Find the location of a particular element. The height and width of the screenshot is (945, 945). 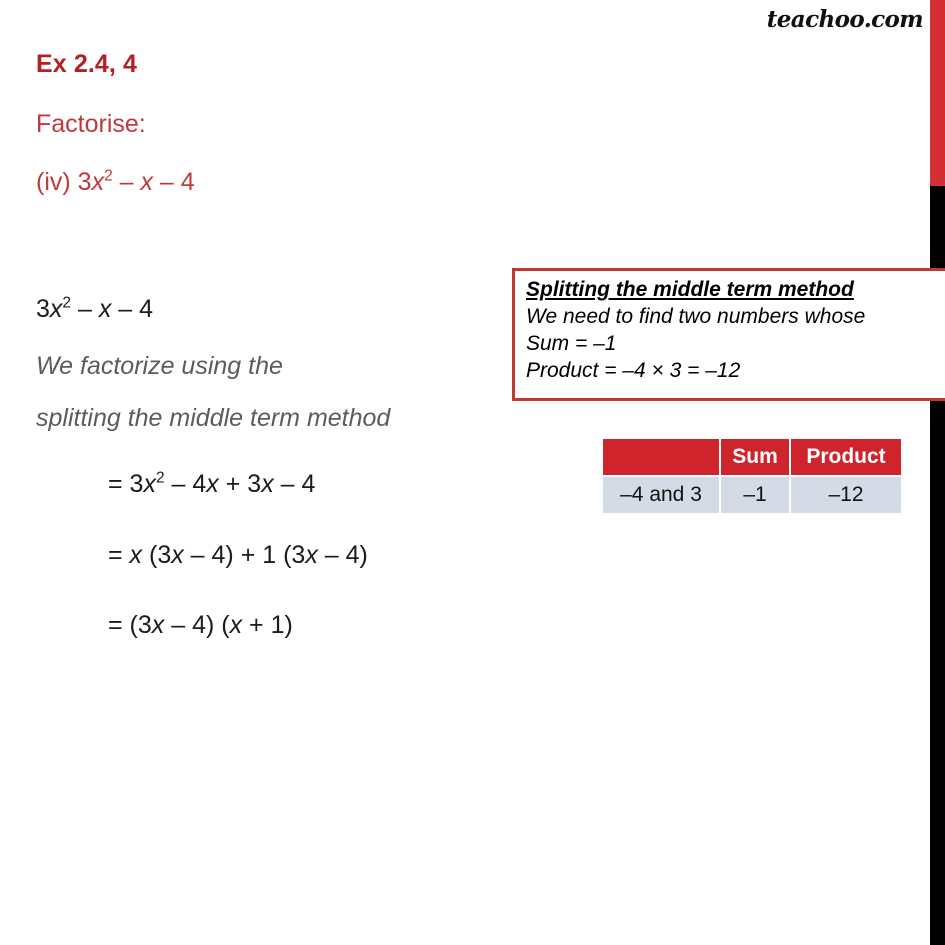

step-1-var-3: x is located at coordinates (267, 484).